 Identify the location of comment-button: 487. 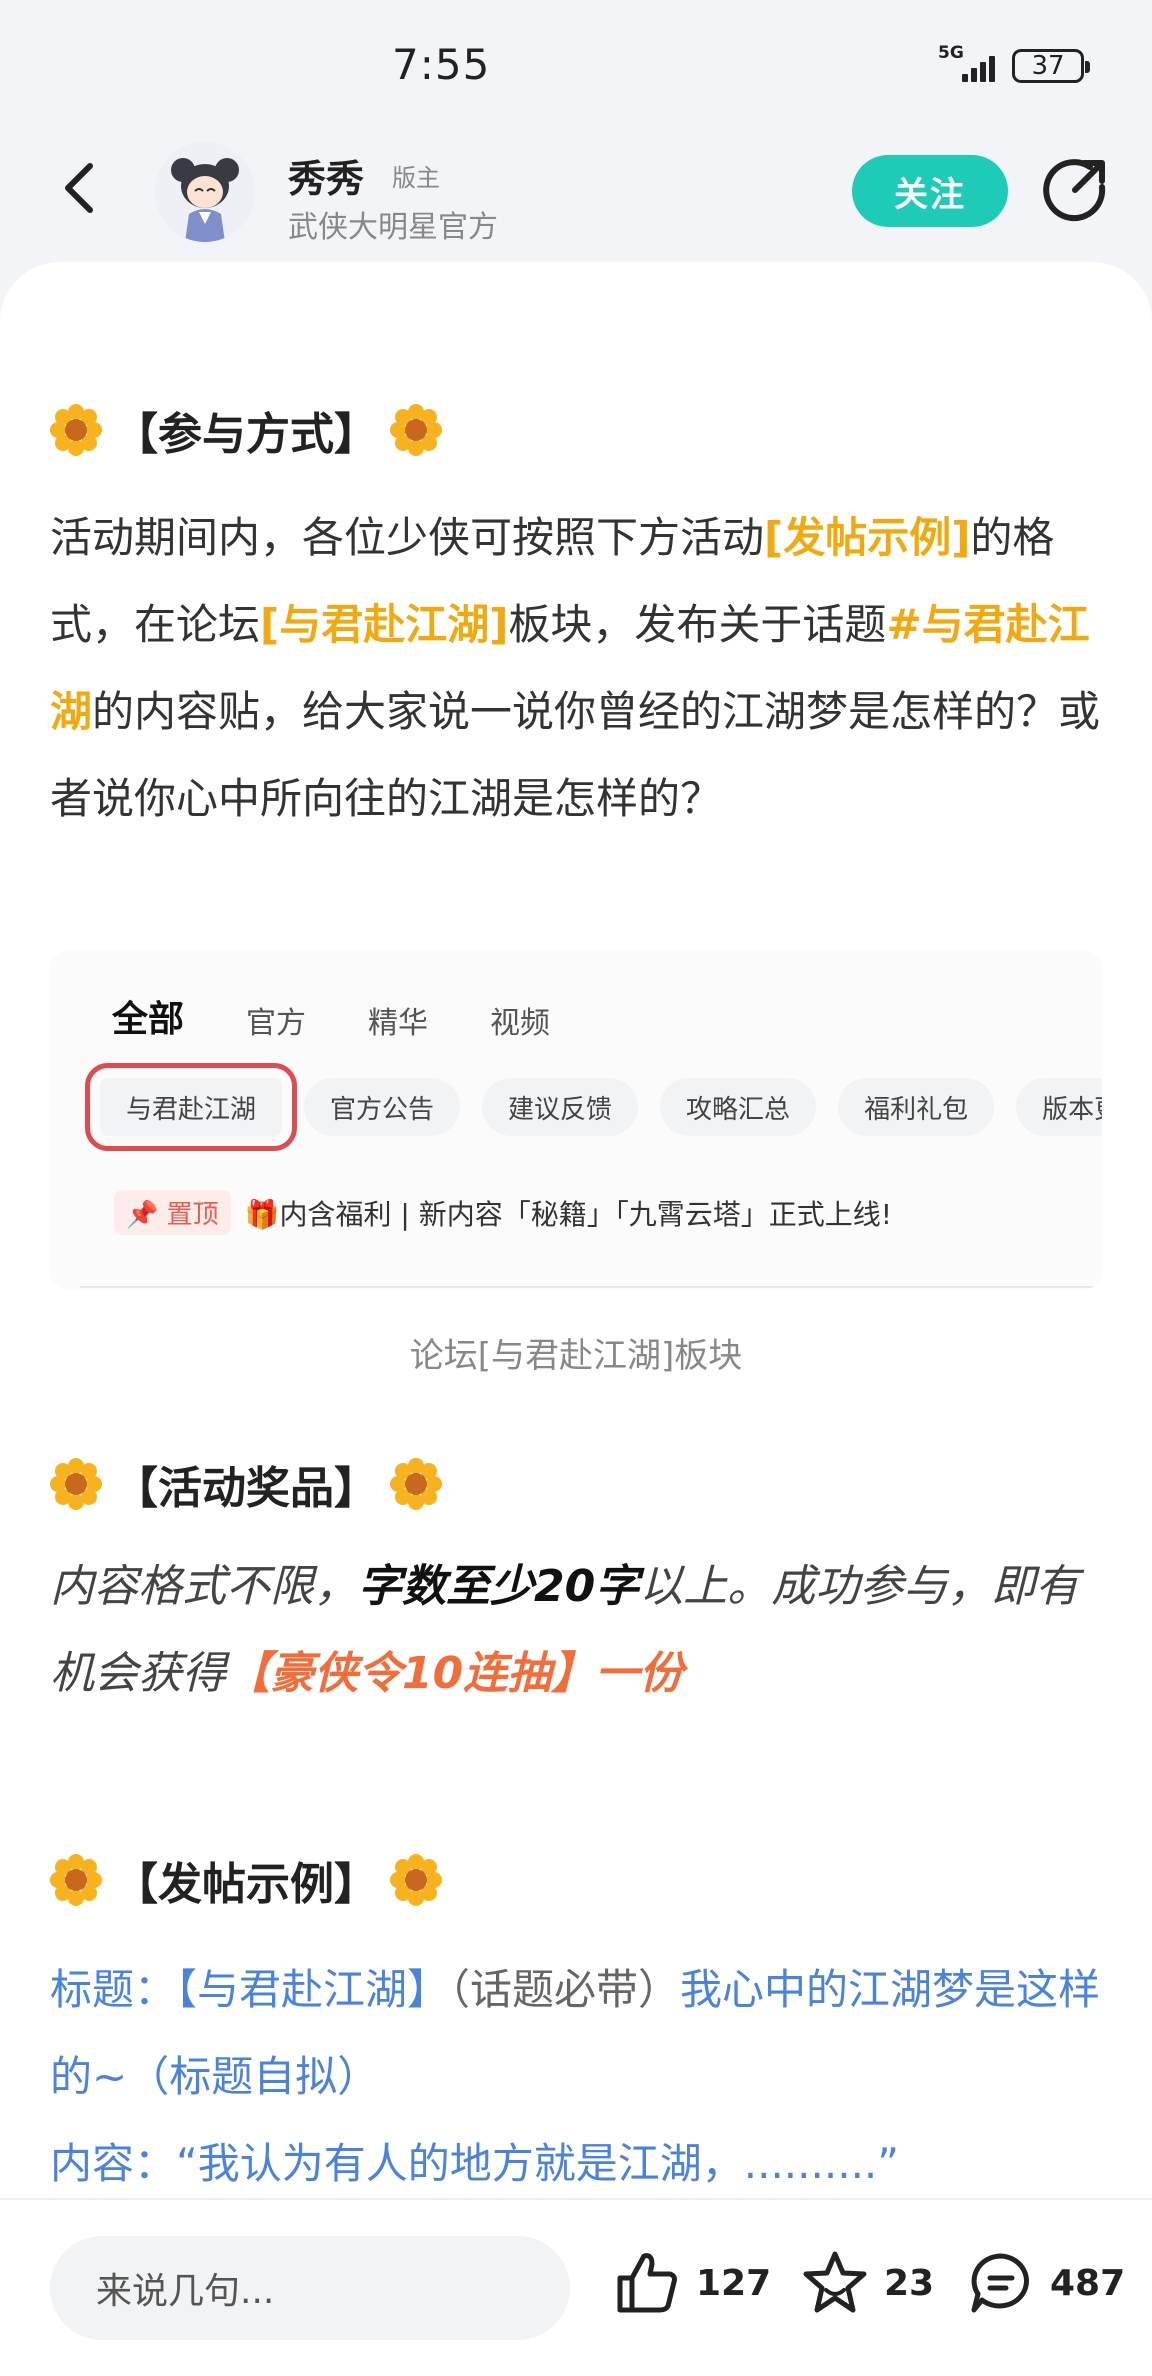
(1045, 2283).